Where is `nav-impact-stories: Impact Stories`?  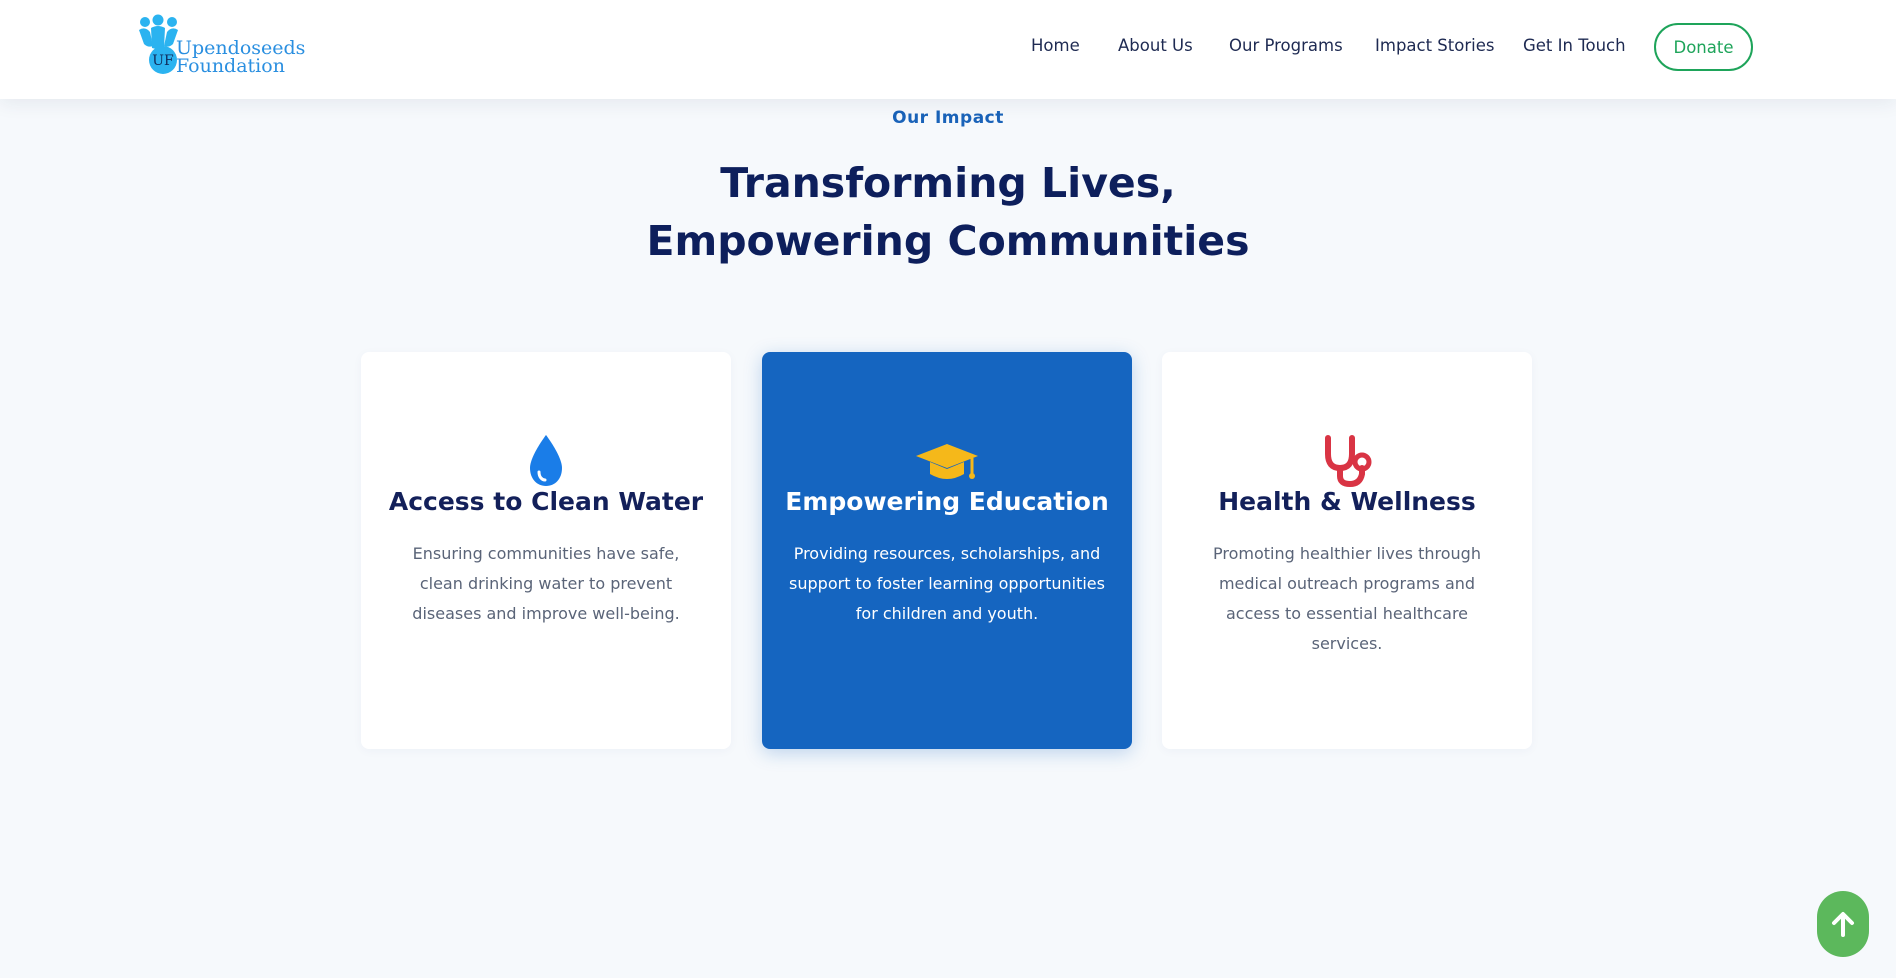
nav-impact-stories: Impact Stories is located at coordinates (1434, 45).